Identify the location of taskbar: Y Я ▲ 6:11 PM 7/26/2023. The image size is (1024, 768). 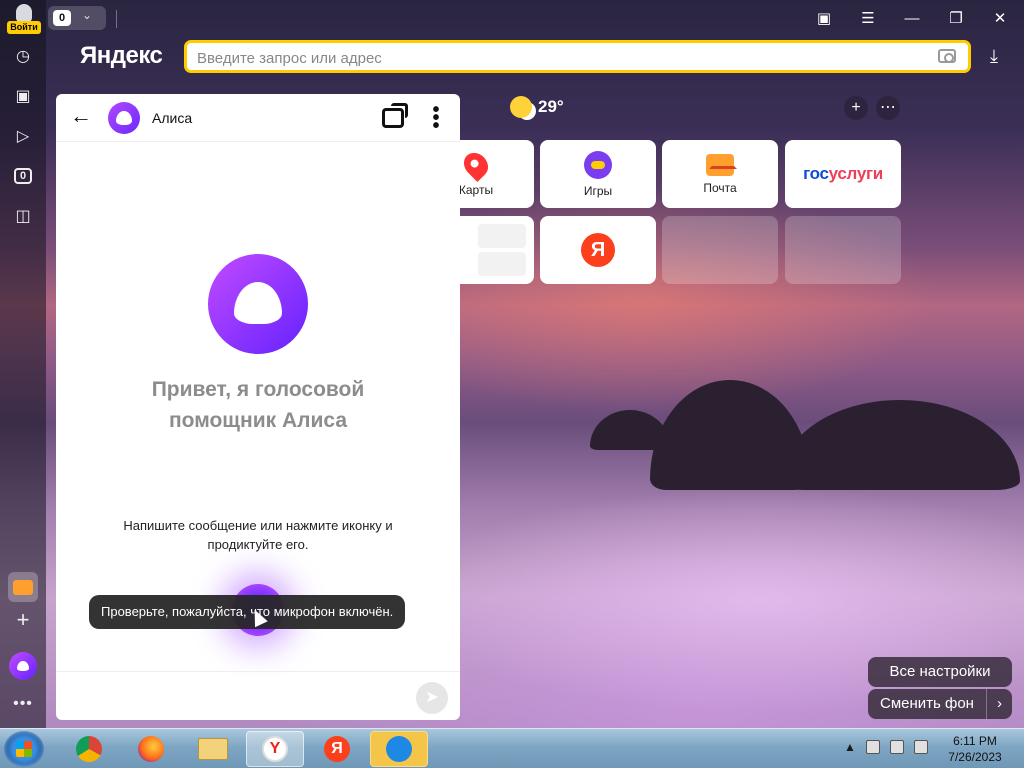
(512, 748).